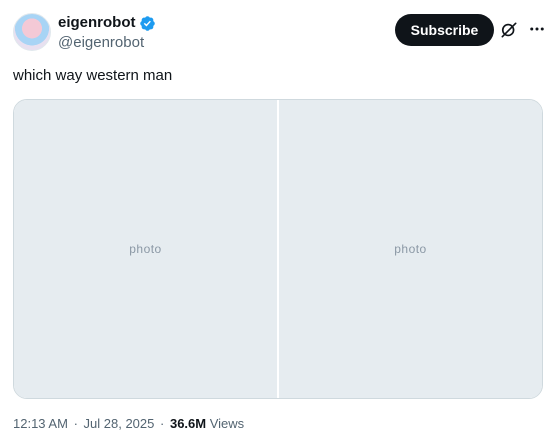  Describe the element at coordinates (97, 23) in the screenshot. I see `author-name-text: eigenrobot` at that location.